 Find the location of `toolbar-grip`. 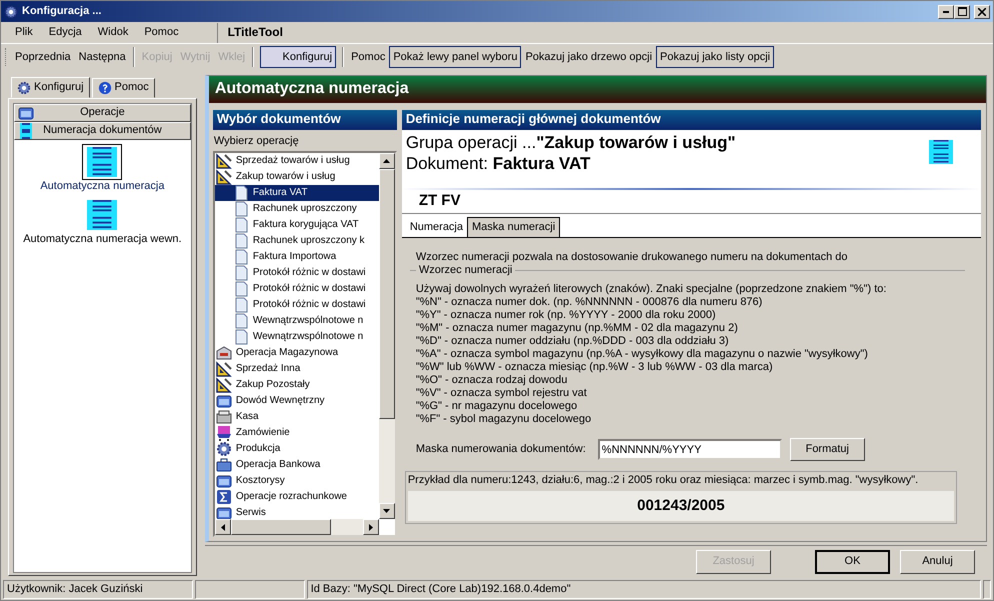

toolbar-grip is located at coordinates (6, 57).